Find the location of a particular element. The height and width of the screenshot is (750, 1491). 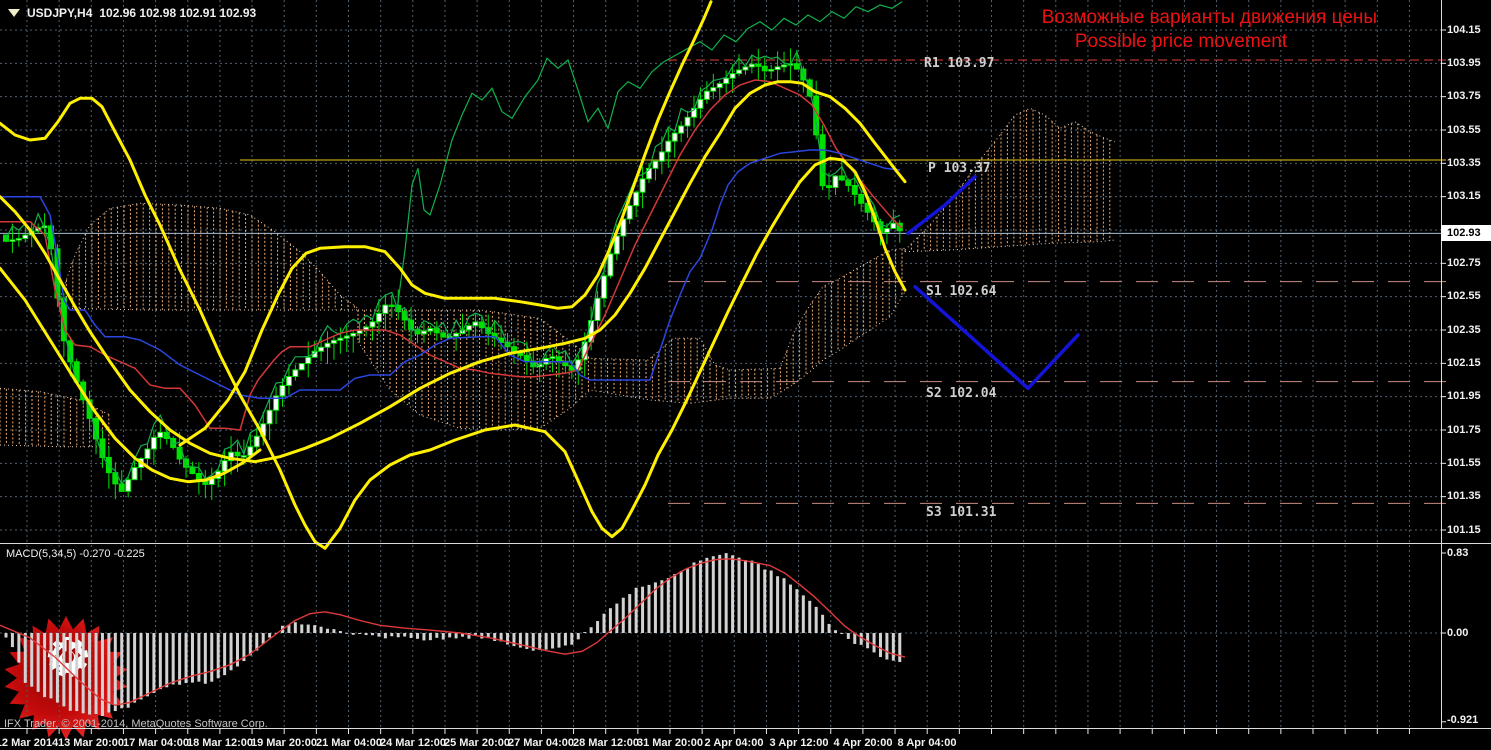

macd-pane is located at coordinates (453, 634).